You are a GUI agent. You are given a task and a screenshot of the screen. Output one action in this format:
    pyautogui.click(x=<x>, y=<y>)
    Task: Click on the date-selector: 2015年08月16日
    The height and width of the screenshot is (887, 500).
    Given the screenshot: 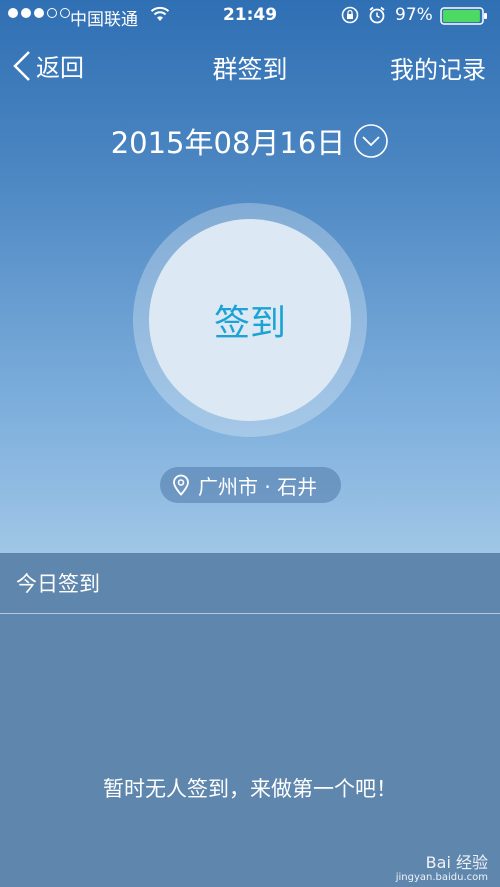 What is the action you would take?
    pyautogui.click(x=250, y=141)
    